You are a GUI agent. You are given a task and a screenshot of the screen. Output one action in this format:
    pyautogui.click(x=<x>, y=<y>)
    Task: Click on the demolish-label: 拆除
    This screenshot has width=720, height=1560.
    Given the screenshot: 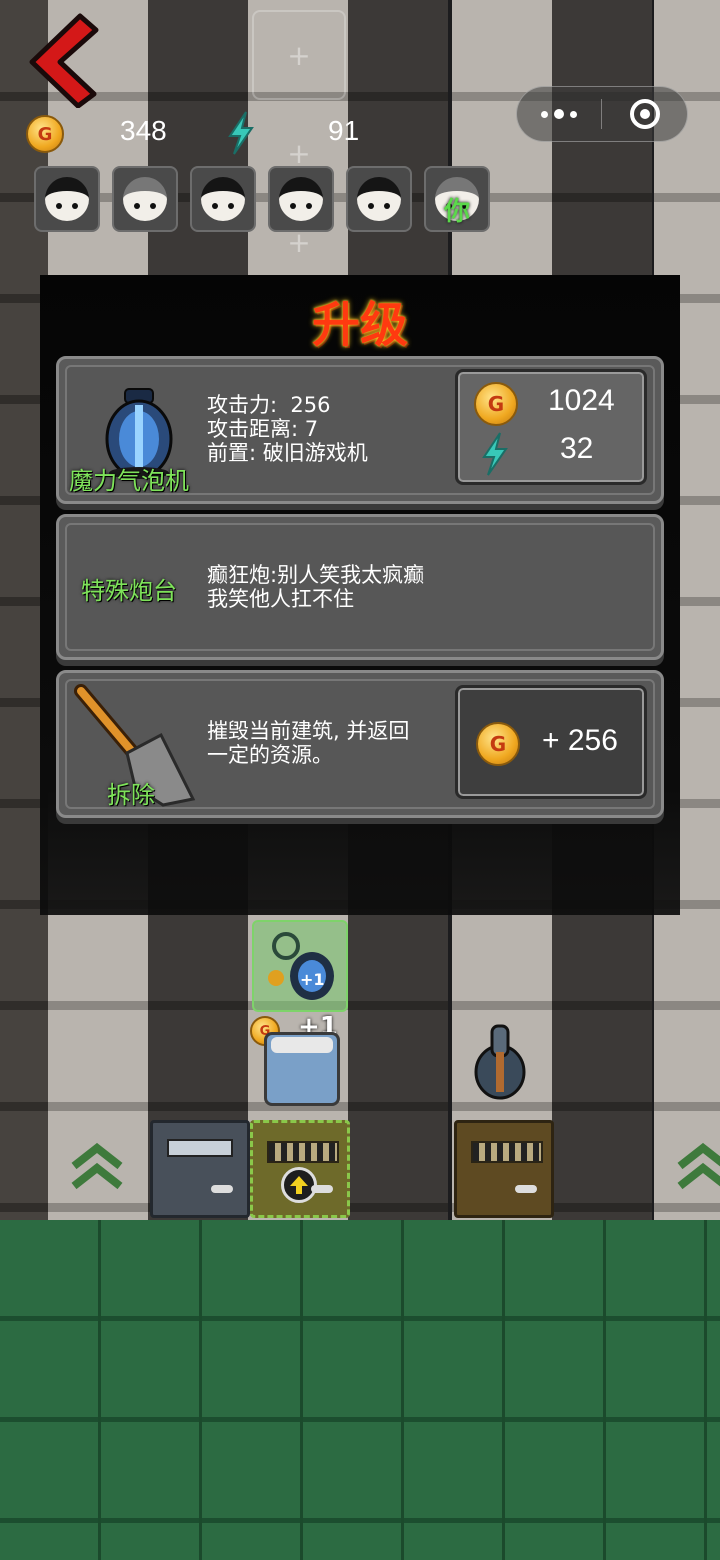 What is the action you would take?
    pyautogui.click(x=131, y=795)
    